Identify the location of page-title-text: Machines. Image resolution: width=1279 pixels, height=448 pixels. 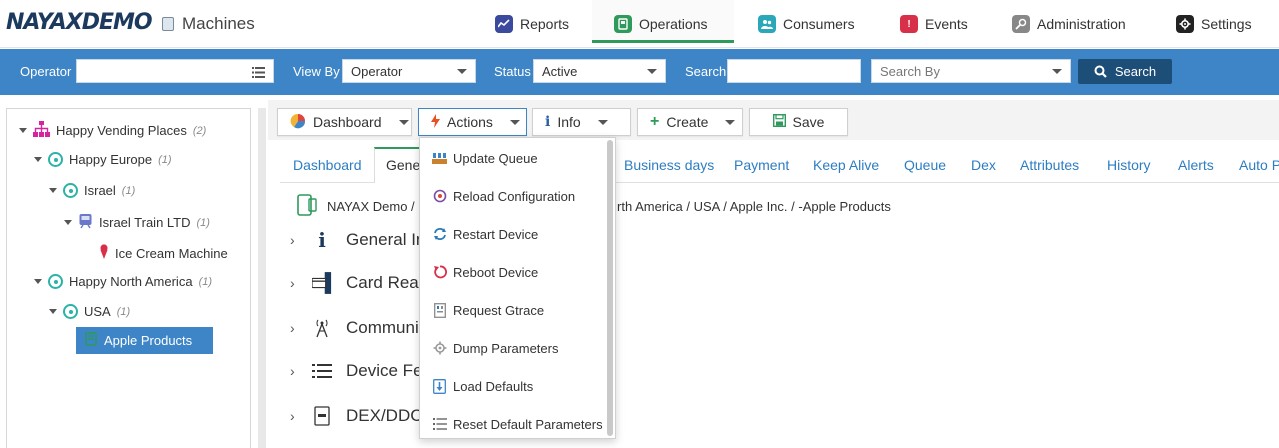
(218, 23).